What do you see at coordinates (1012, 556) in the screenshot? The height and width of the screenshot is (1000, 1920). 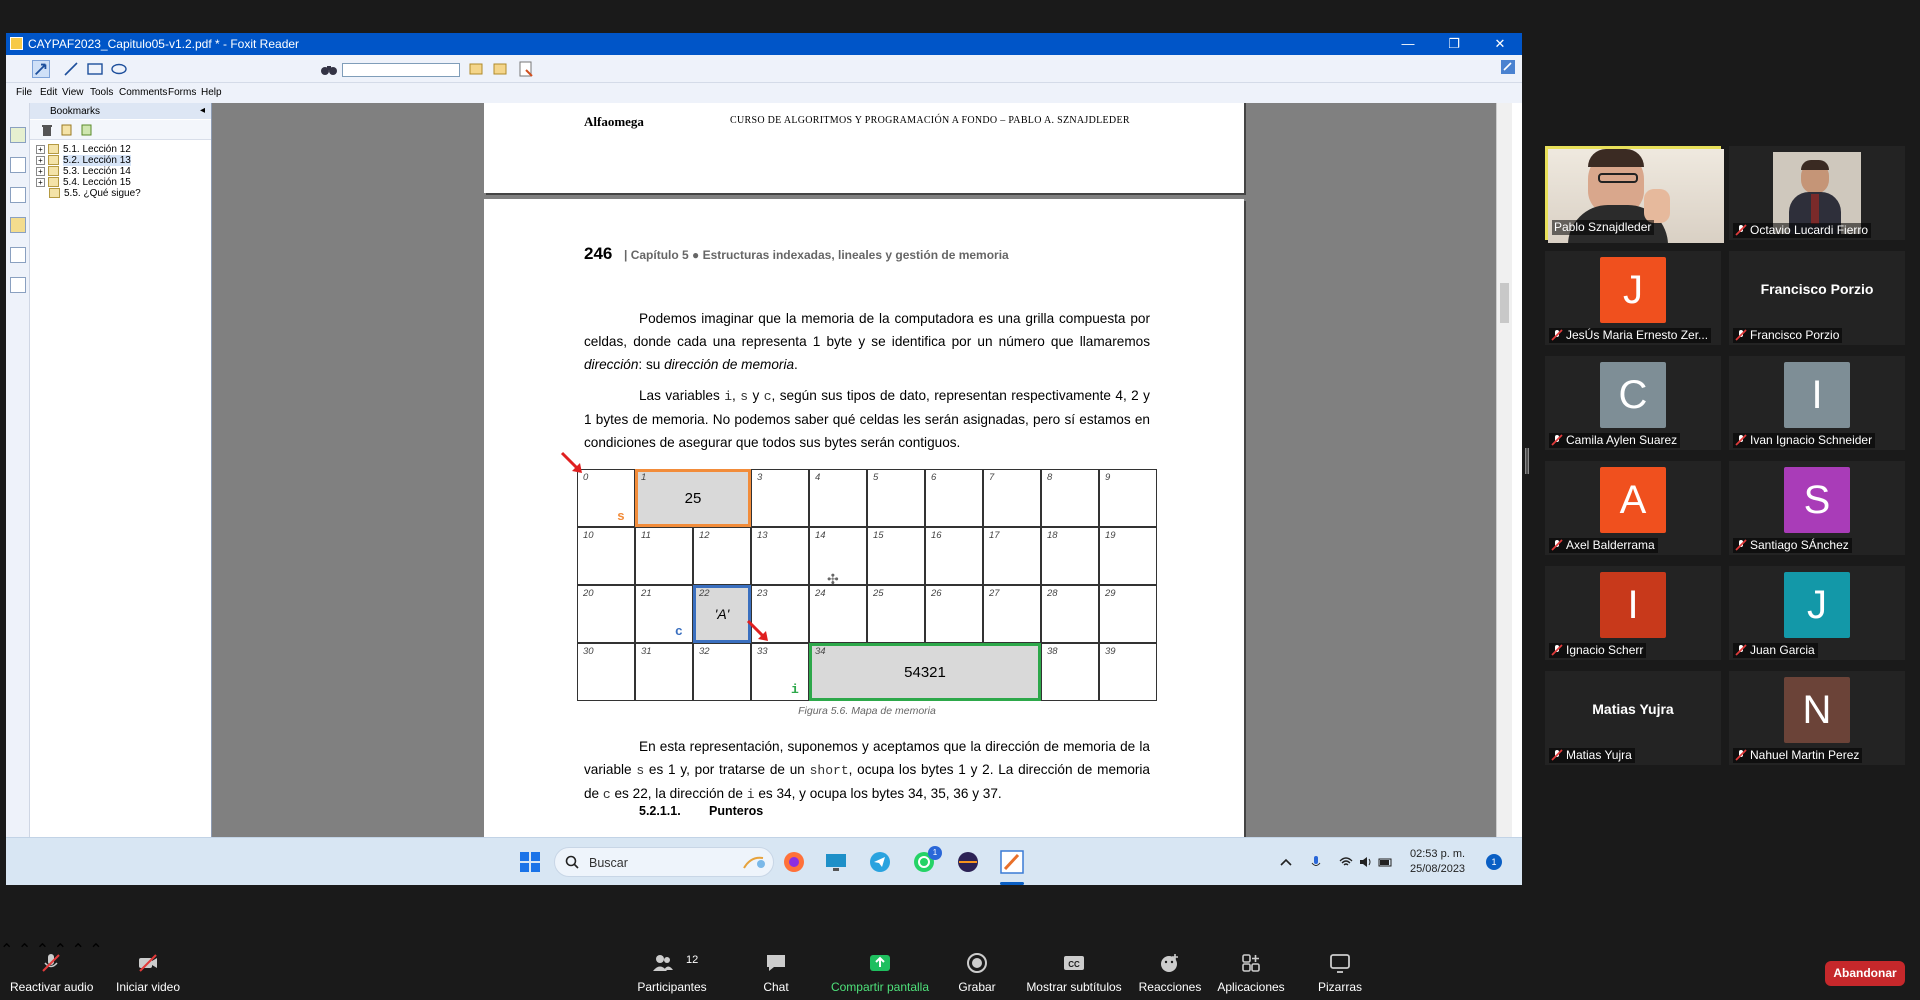 I see `memory-cell: 17` at bounding box center [1012, 556].